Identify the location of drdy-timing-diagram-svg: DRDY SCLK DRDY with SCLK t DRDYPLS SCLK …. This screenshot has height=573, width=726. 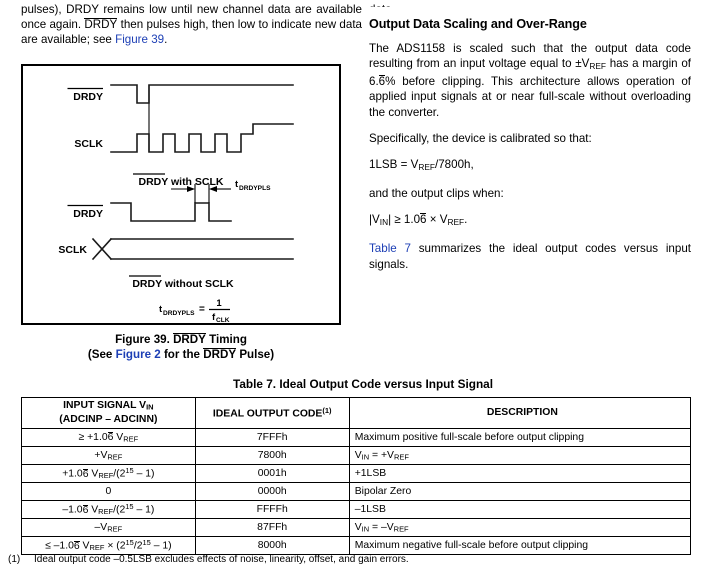
(176, 203).